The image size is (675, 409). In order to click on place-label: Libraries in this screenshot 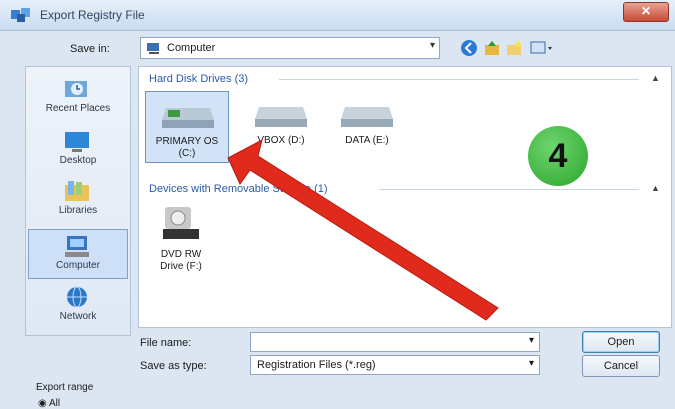, I will do `click(78, 210)`.